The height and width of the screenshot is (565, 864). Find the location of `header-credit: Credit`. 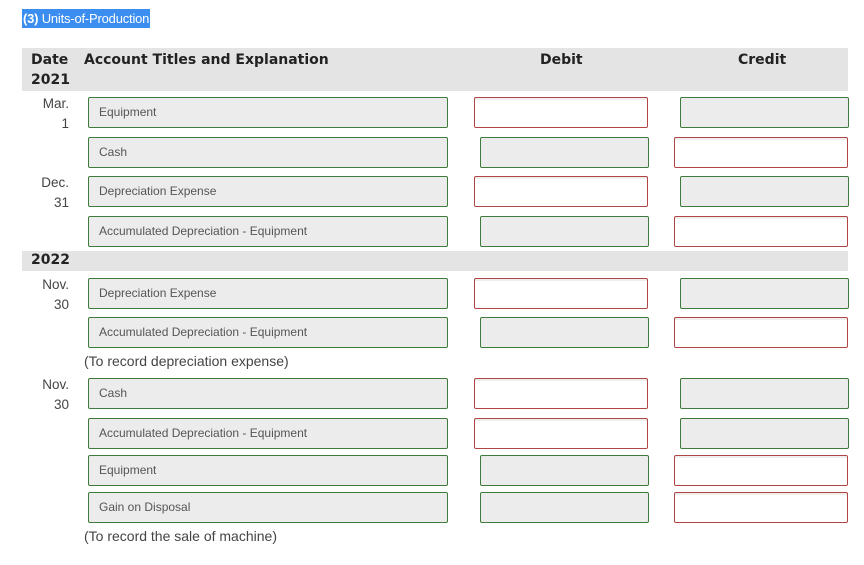

header-credit: Credit is located at coordinates (762, 60).